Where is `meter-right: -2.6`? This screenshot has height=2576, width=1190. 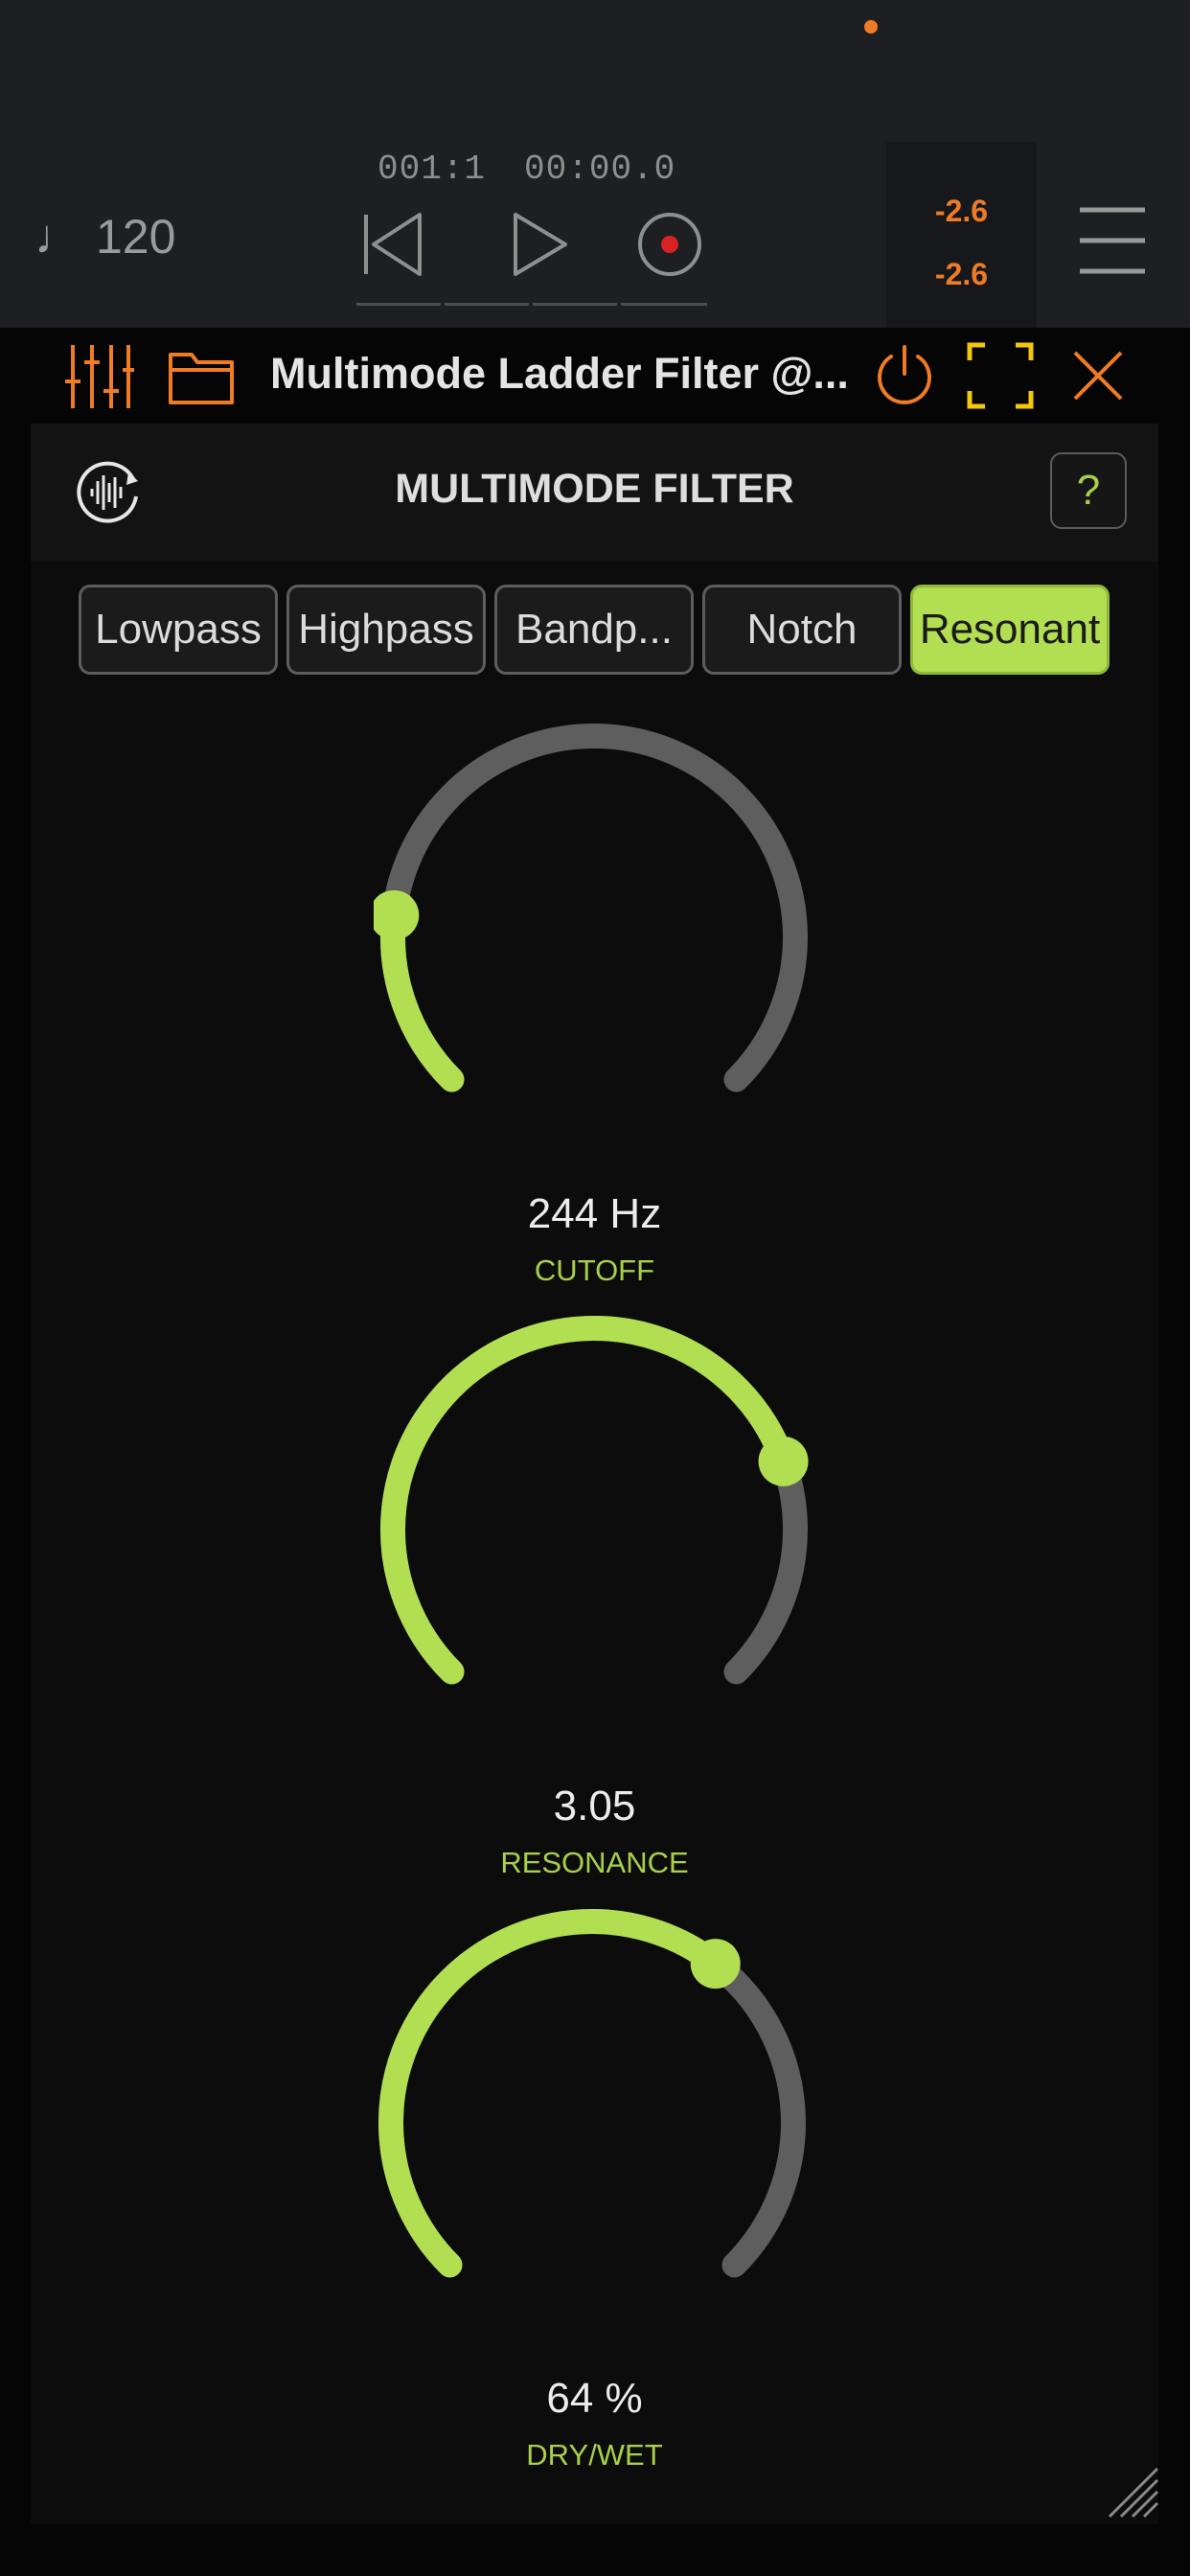
meter-right: -2.6 is located at coordinates (962, 274).